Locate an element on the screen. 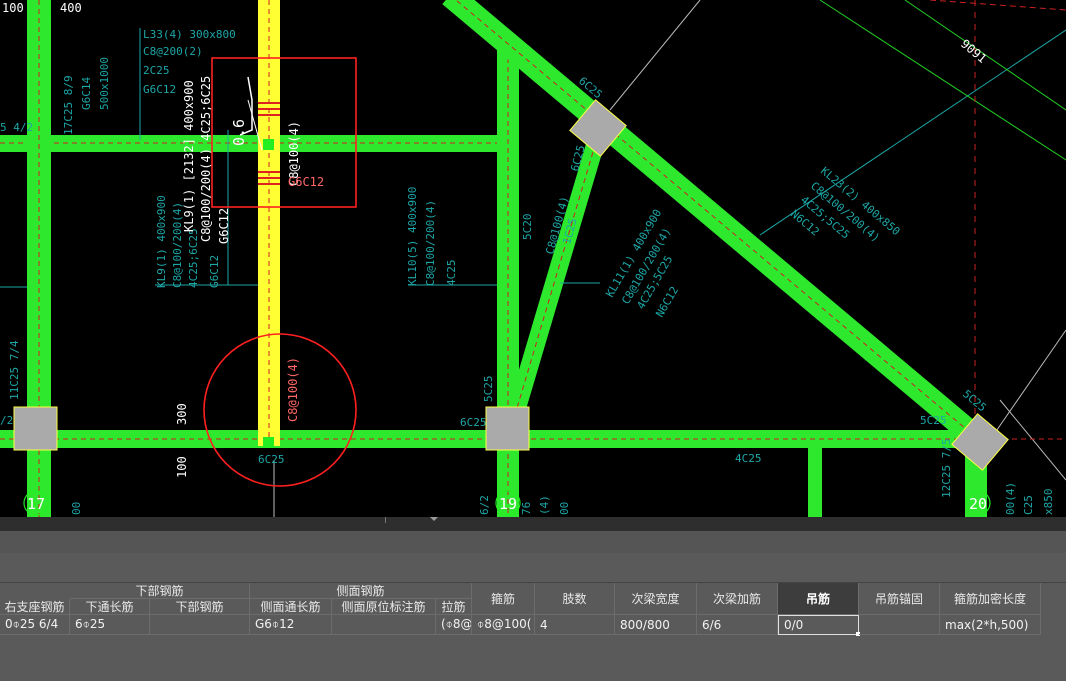 Image resolution: width=1066 pixels, height=681 pixels. table-cell-7: 4 is located at coordinates (575, 625).